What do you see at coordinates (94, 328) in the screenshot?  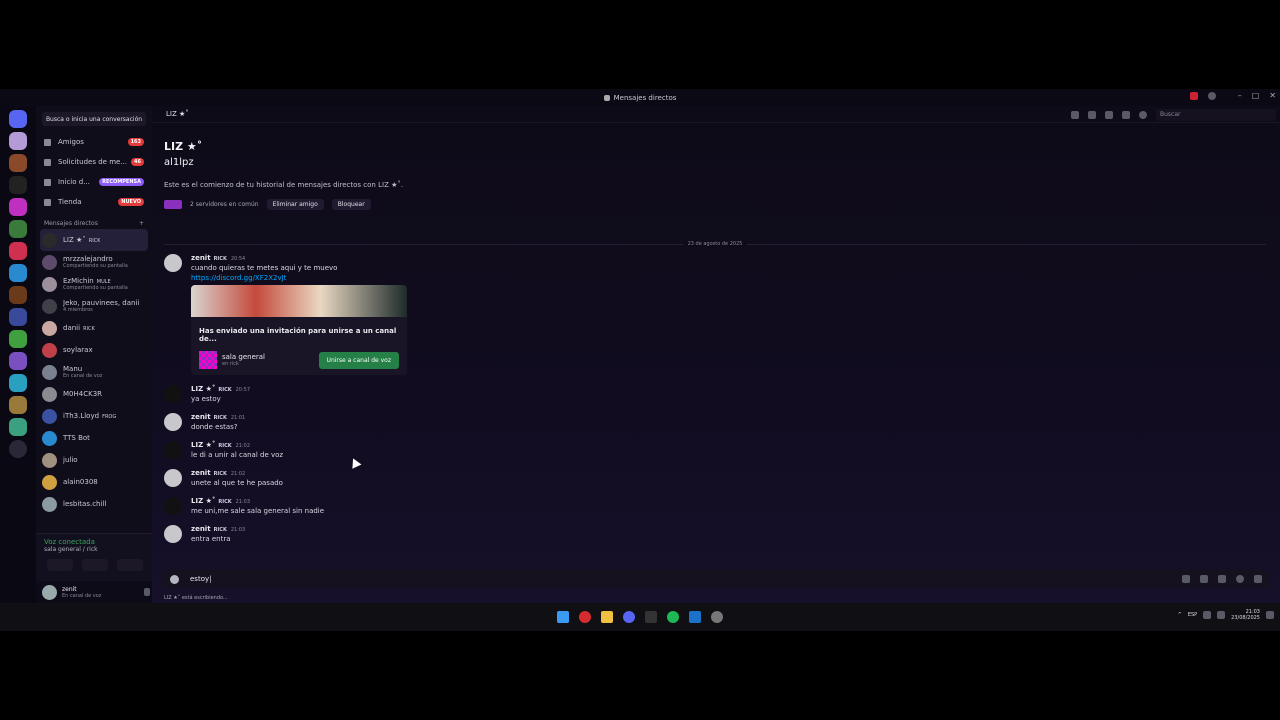 I see `dm-item: danii RICK` at bounding box center [94, 328].